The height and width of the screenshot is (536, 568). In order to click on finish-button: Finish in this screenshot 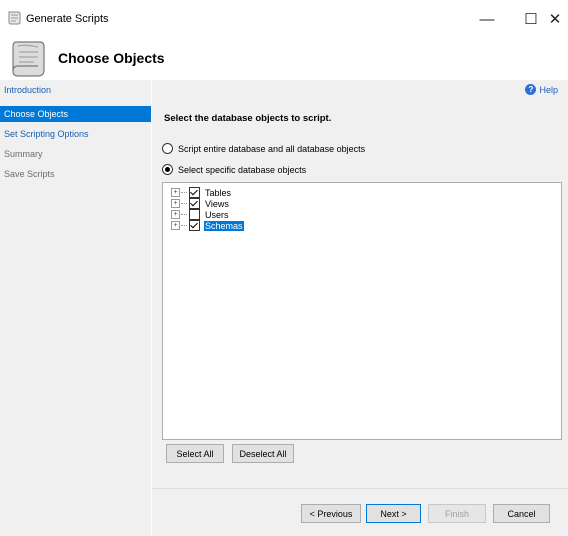, I will do `click(457, 513)`.